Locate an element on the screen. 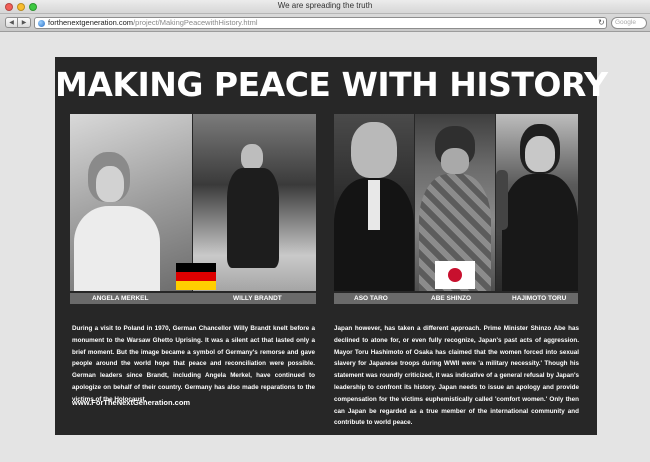 The height and width of the screenshot is (462, 650). aso-figure-shirt is located at coordinates (374, 205).